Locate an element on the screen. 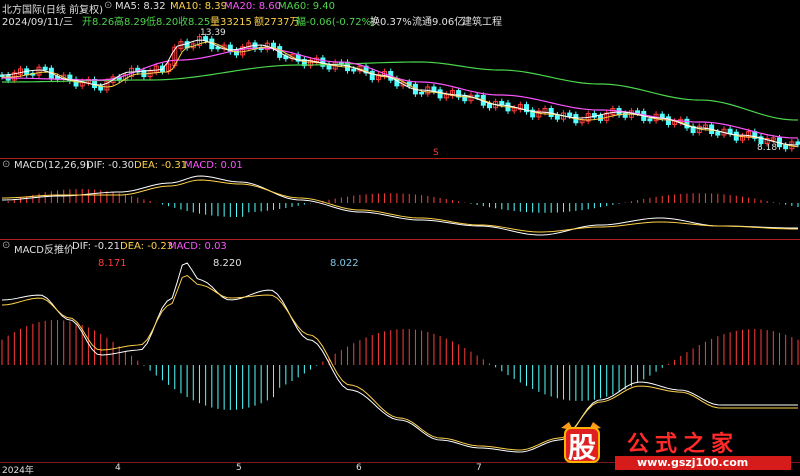 Image resolution: width=800 pixels, height=476 pixels. ma60-line is located at coordinates (400, 91).